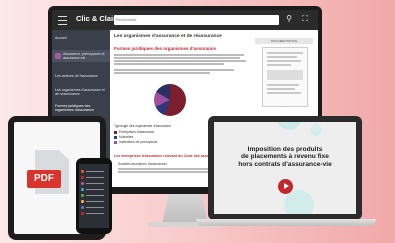 Image resolution: width=395 pixels, height=243 pixels. What do you see at coordinates (285, 149) in the screenshot?
I see `video-title-line: Imposition des produits` at bounding box center [285, 149].